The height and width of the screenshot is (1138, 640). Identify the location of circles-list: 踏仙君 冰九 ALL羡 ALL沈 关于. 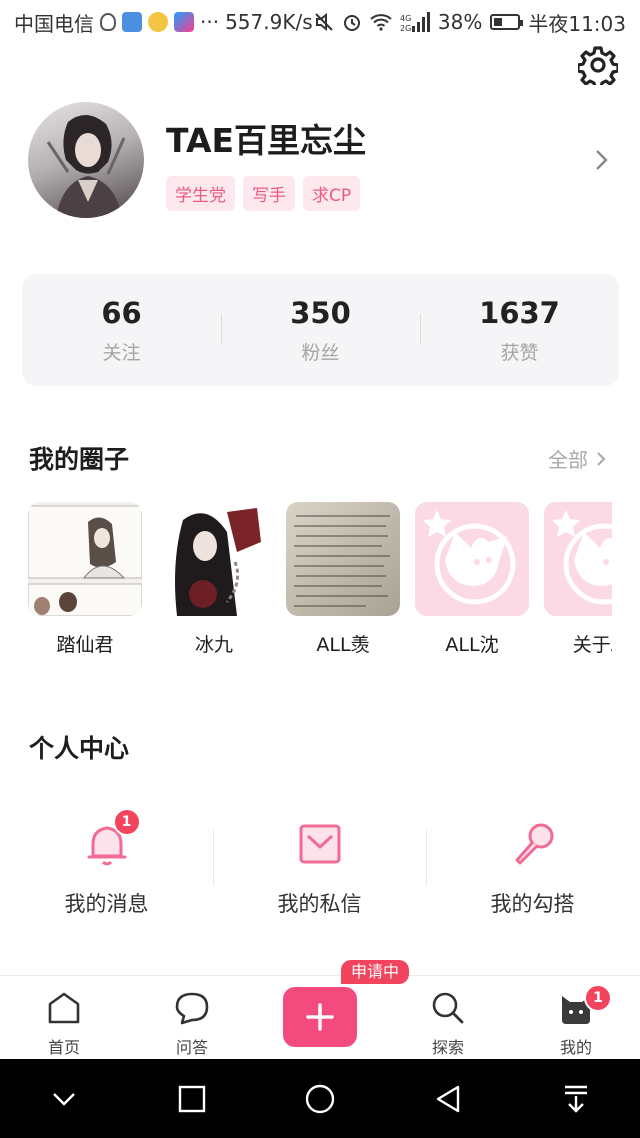
(320, 582).